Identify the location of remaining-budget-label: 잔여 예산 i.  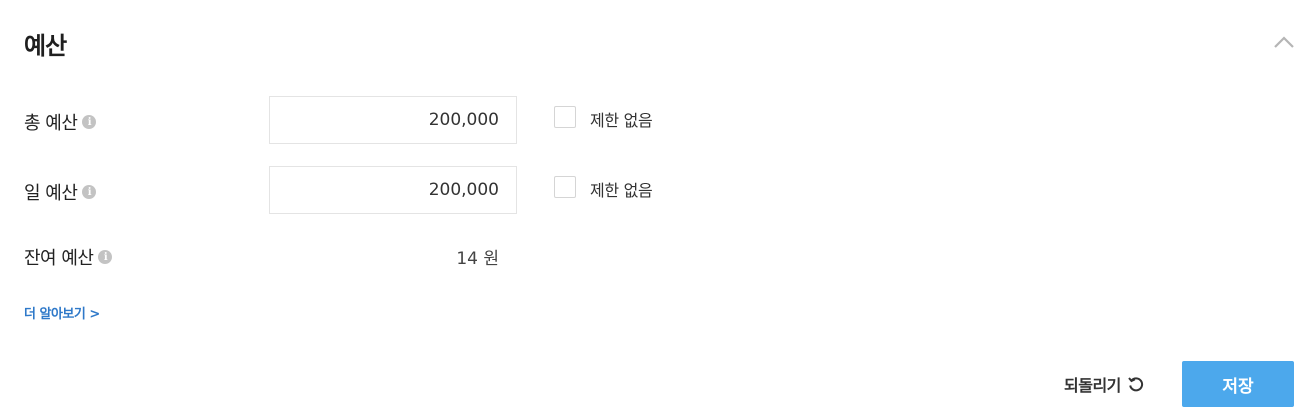
(68, 257).